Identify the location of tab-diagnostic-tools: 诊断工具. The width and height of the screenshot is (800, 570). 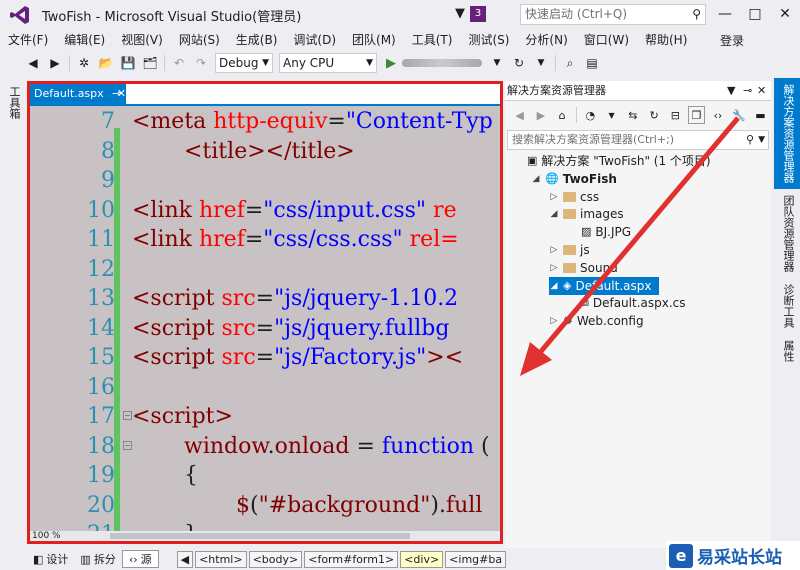
(788, 306).